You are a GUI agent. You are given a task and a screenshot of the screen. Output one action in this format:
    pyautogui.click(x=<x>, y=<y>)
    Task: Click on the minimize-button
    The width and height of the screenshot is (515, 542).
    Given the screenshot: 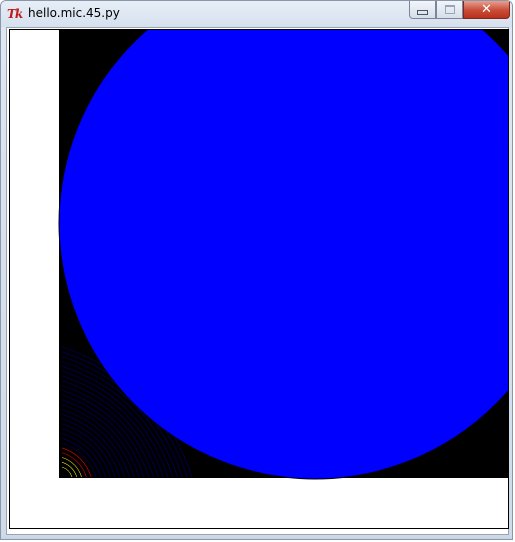 What is the action you would take?
    pyautogui.click(x=422, y=10)
    